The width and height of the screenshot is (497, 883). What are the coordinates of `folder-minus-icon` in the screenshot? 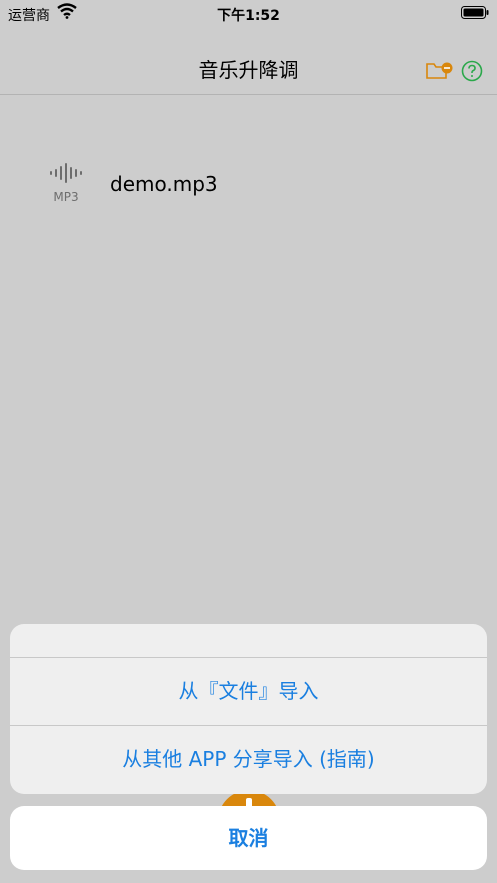 It's located at (439, 71).